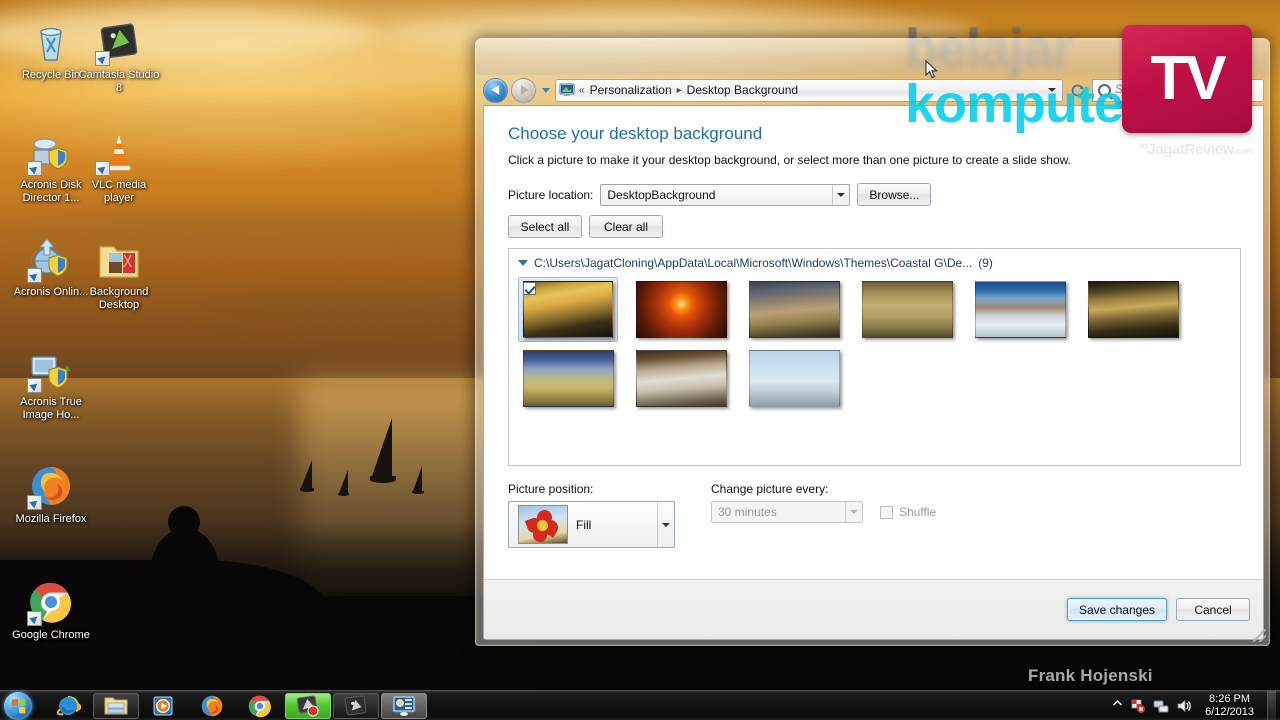 The width and height of the screenshot is (1280, 720). Describe the element at coordinates (1117, 706) in the screenshot. I see `show-hidden-icons-button` at that location.